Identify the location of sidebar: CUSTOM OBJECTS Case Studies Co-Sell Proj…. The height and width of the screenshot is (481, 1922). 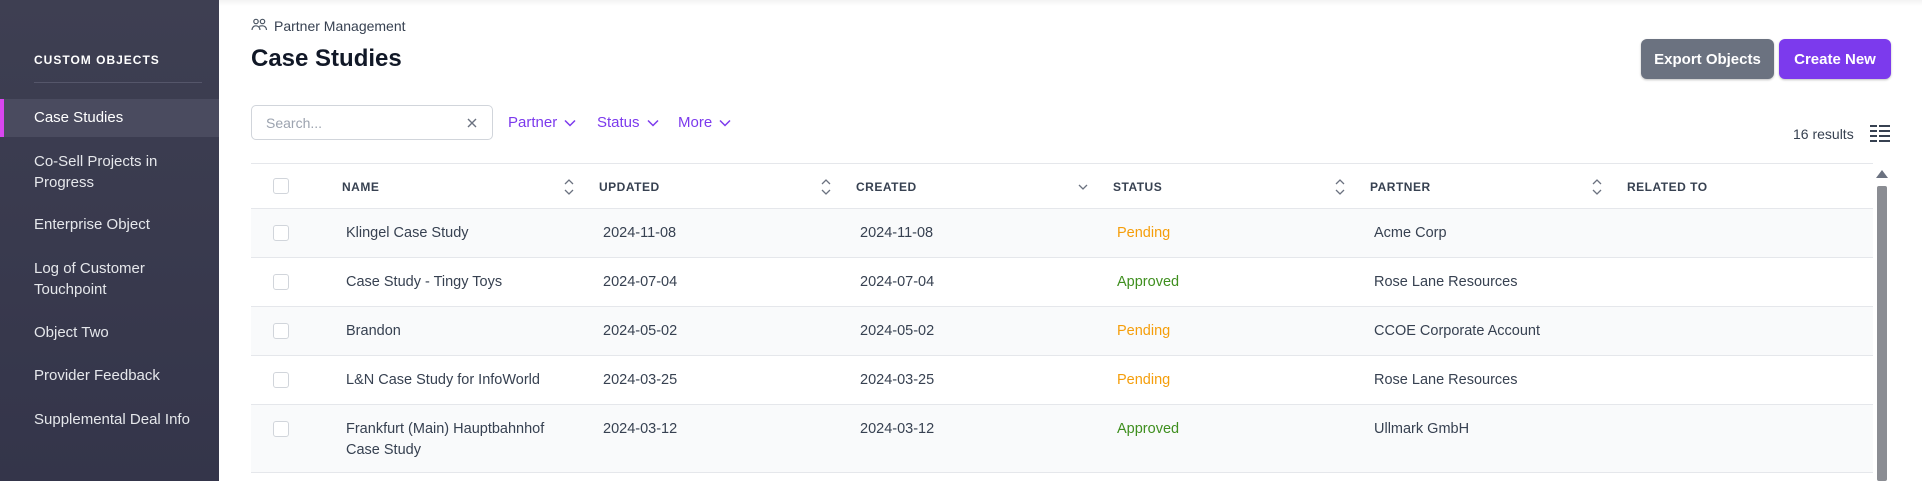
(109, 240).